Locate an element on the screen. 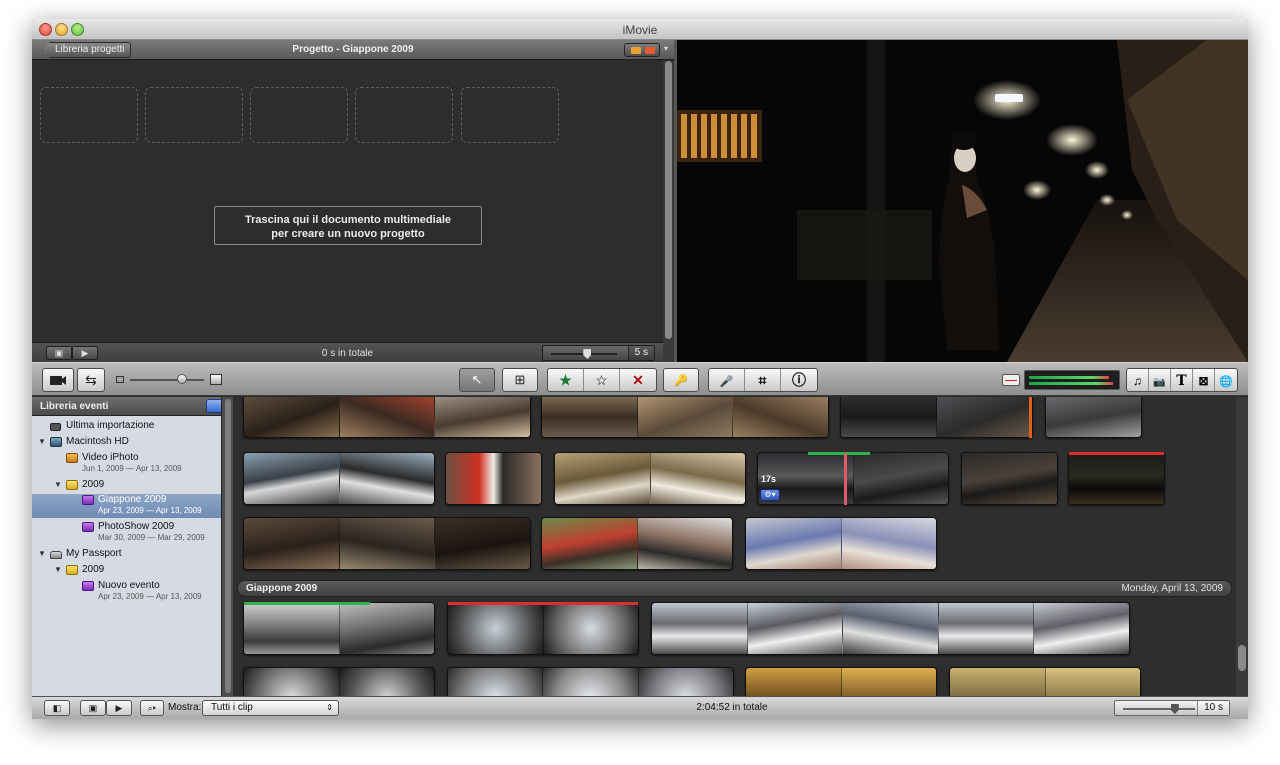  inspector-button: ⓘ is located at coordinates (799, 380).